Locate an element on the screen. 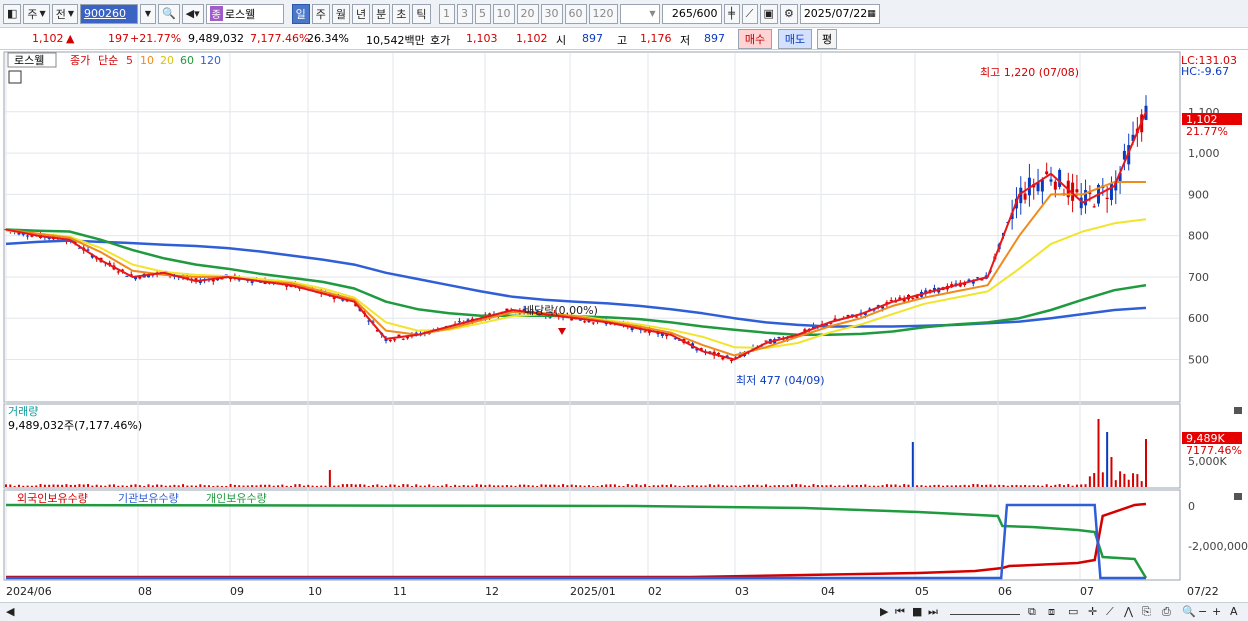 The image size is (1248, 621). scroll-right-icon: ▶ is located at coordinates (884, 611).